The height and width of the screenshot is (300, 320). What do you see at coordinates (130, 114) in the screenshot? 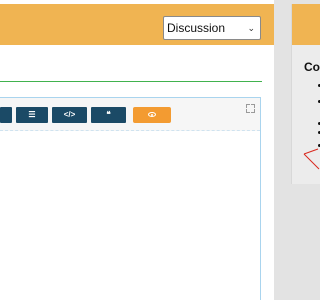
I see `editor-toolbar: ☰ </> ❝` at bounding box center [130, 114].